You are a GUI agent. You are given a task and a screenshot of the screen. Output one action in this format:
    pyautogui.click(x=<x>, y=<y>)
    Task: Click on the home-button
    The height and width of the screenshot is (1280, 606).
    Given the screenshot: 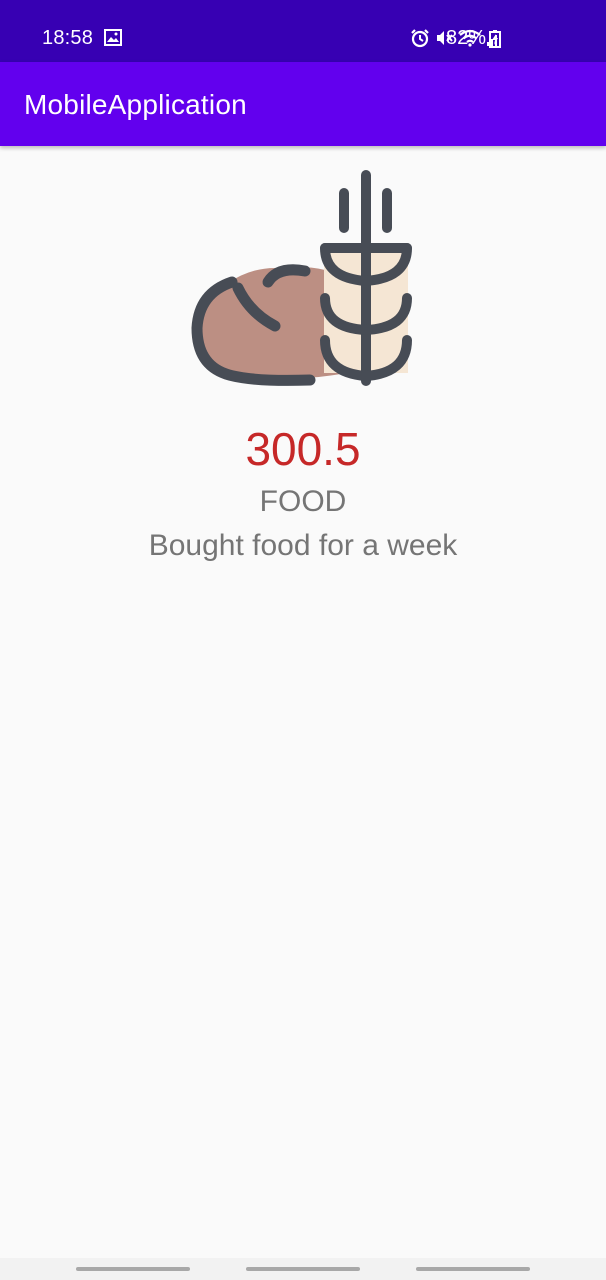 What is the action you would take?
    pyautogui.click(x=303, y=1269)
    